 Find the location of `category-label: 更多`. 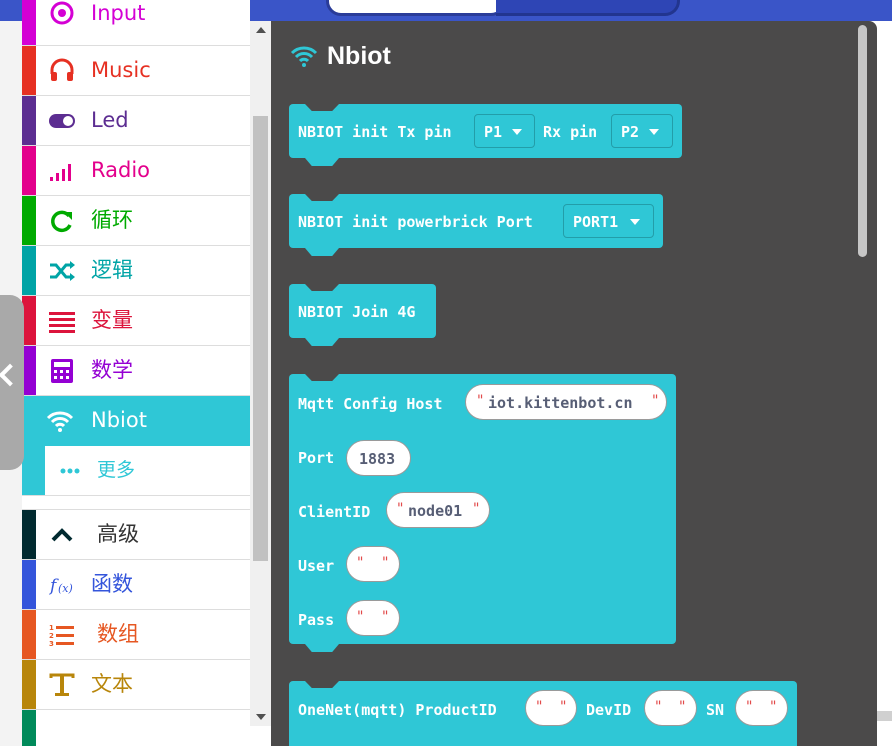

category-label: 更多 is located at coordinates (116, 470).